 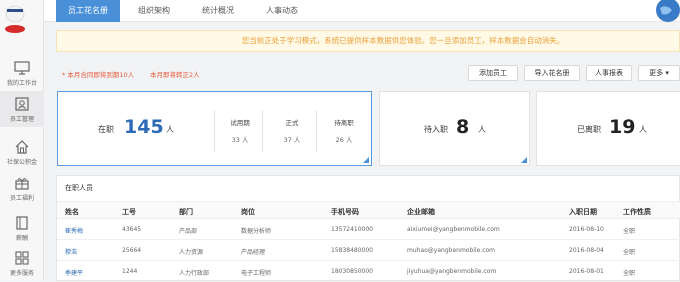 What do you see at coordinates (74, 272) in the screenshot?
I see `employee-name-link: 季建平` at bounding box center [74, 272].